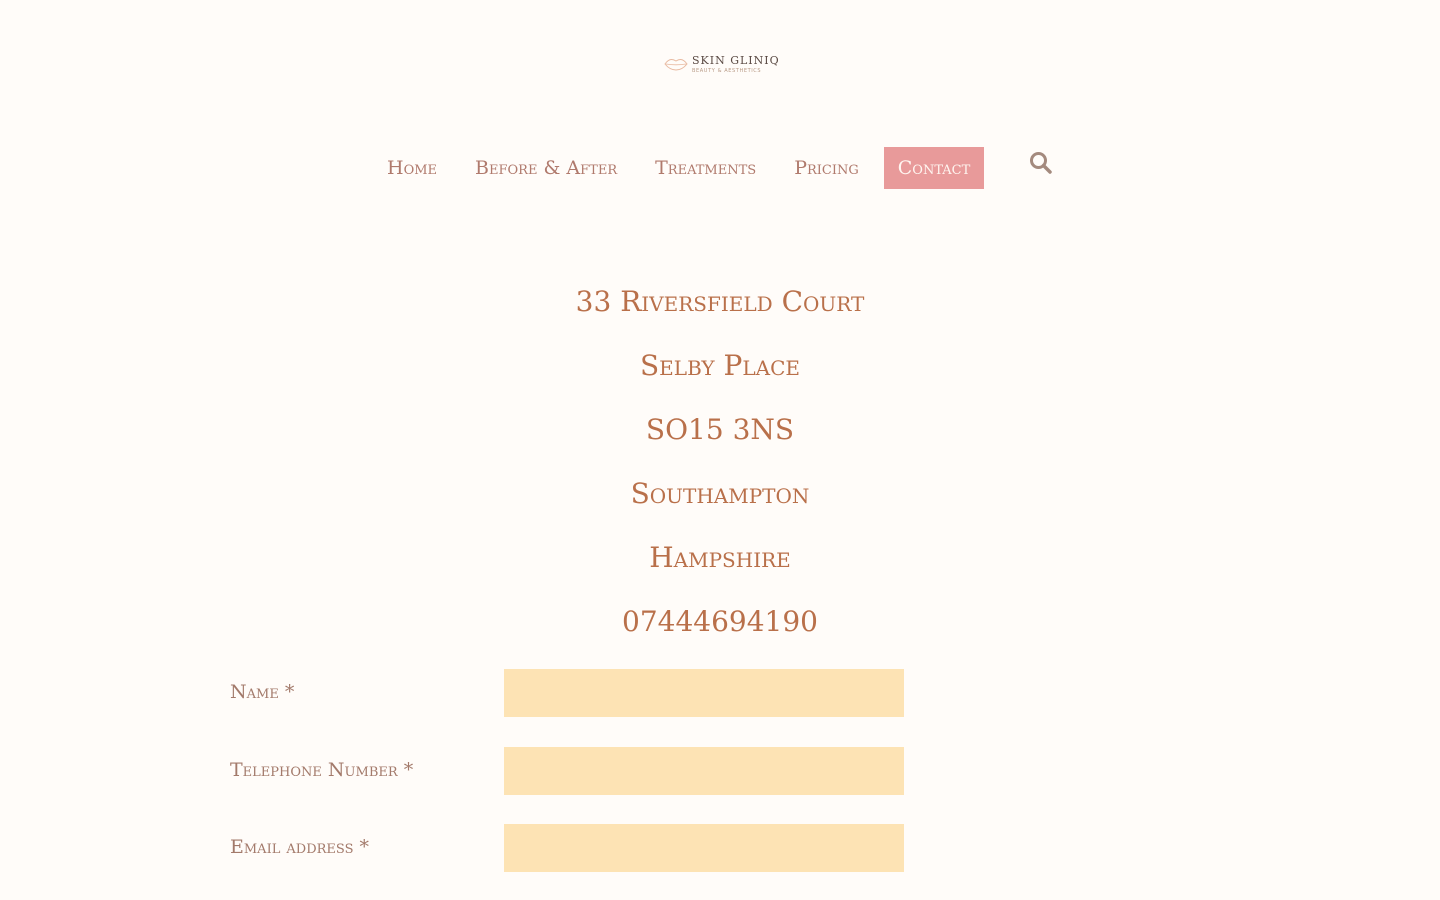 The width and height of the screenshot is (1440, 900). Describe the element at coordinates (546, 168) in the screenshot. I see `nav-item-before-after: Before & After` at that location.